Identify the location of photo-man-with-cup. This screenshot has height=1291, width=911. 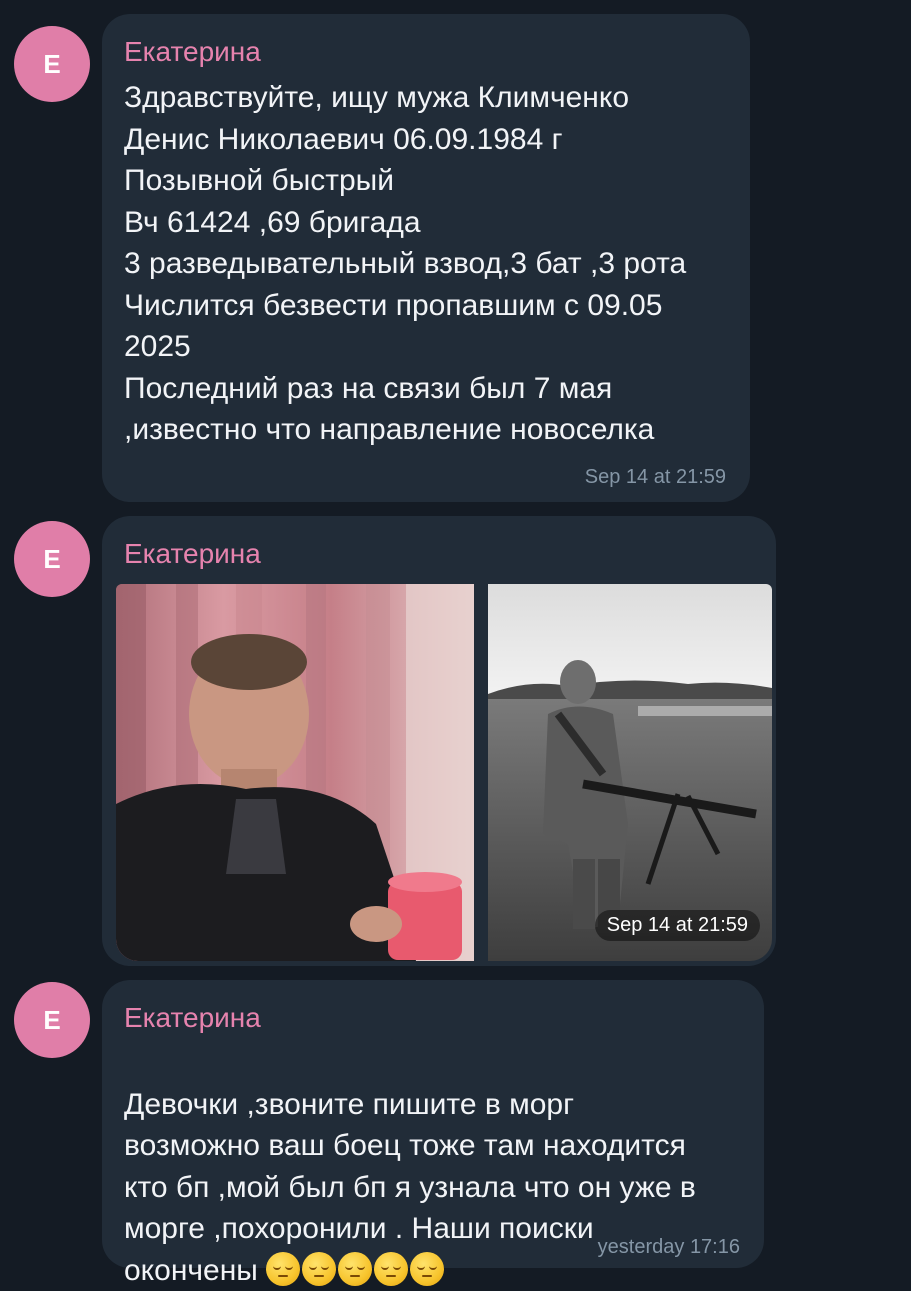
(295, 772).